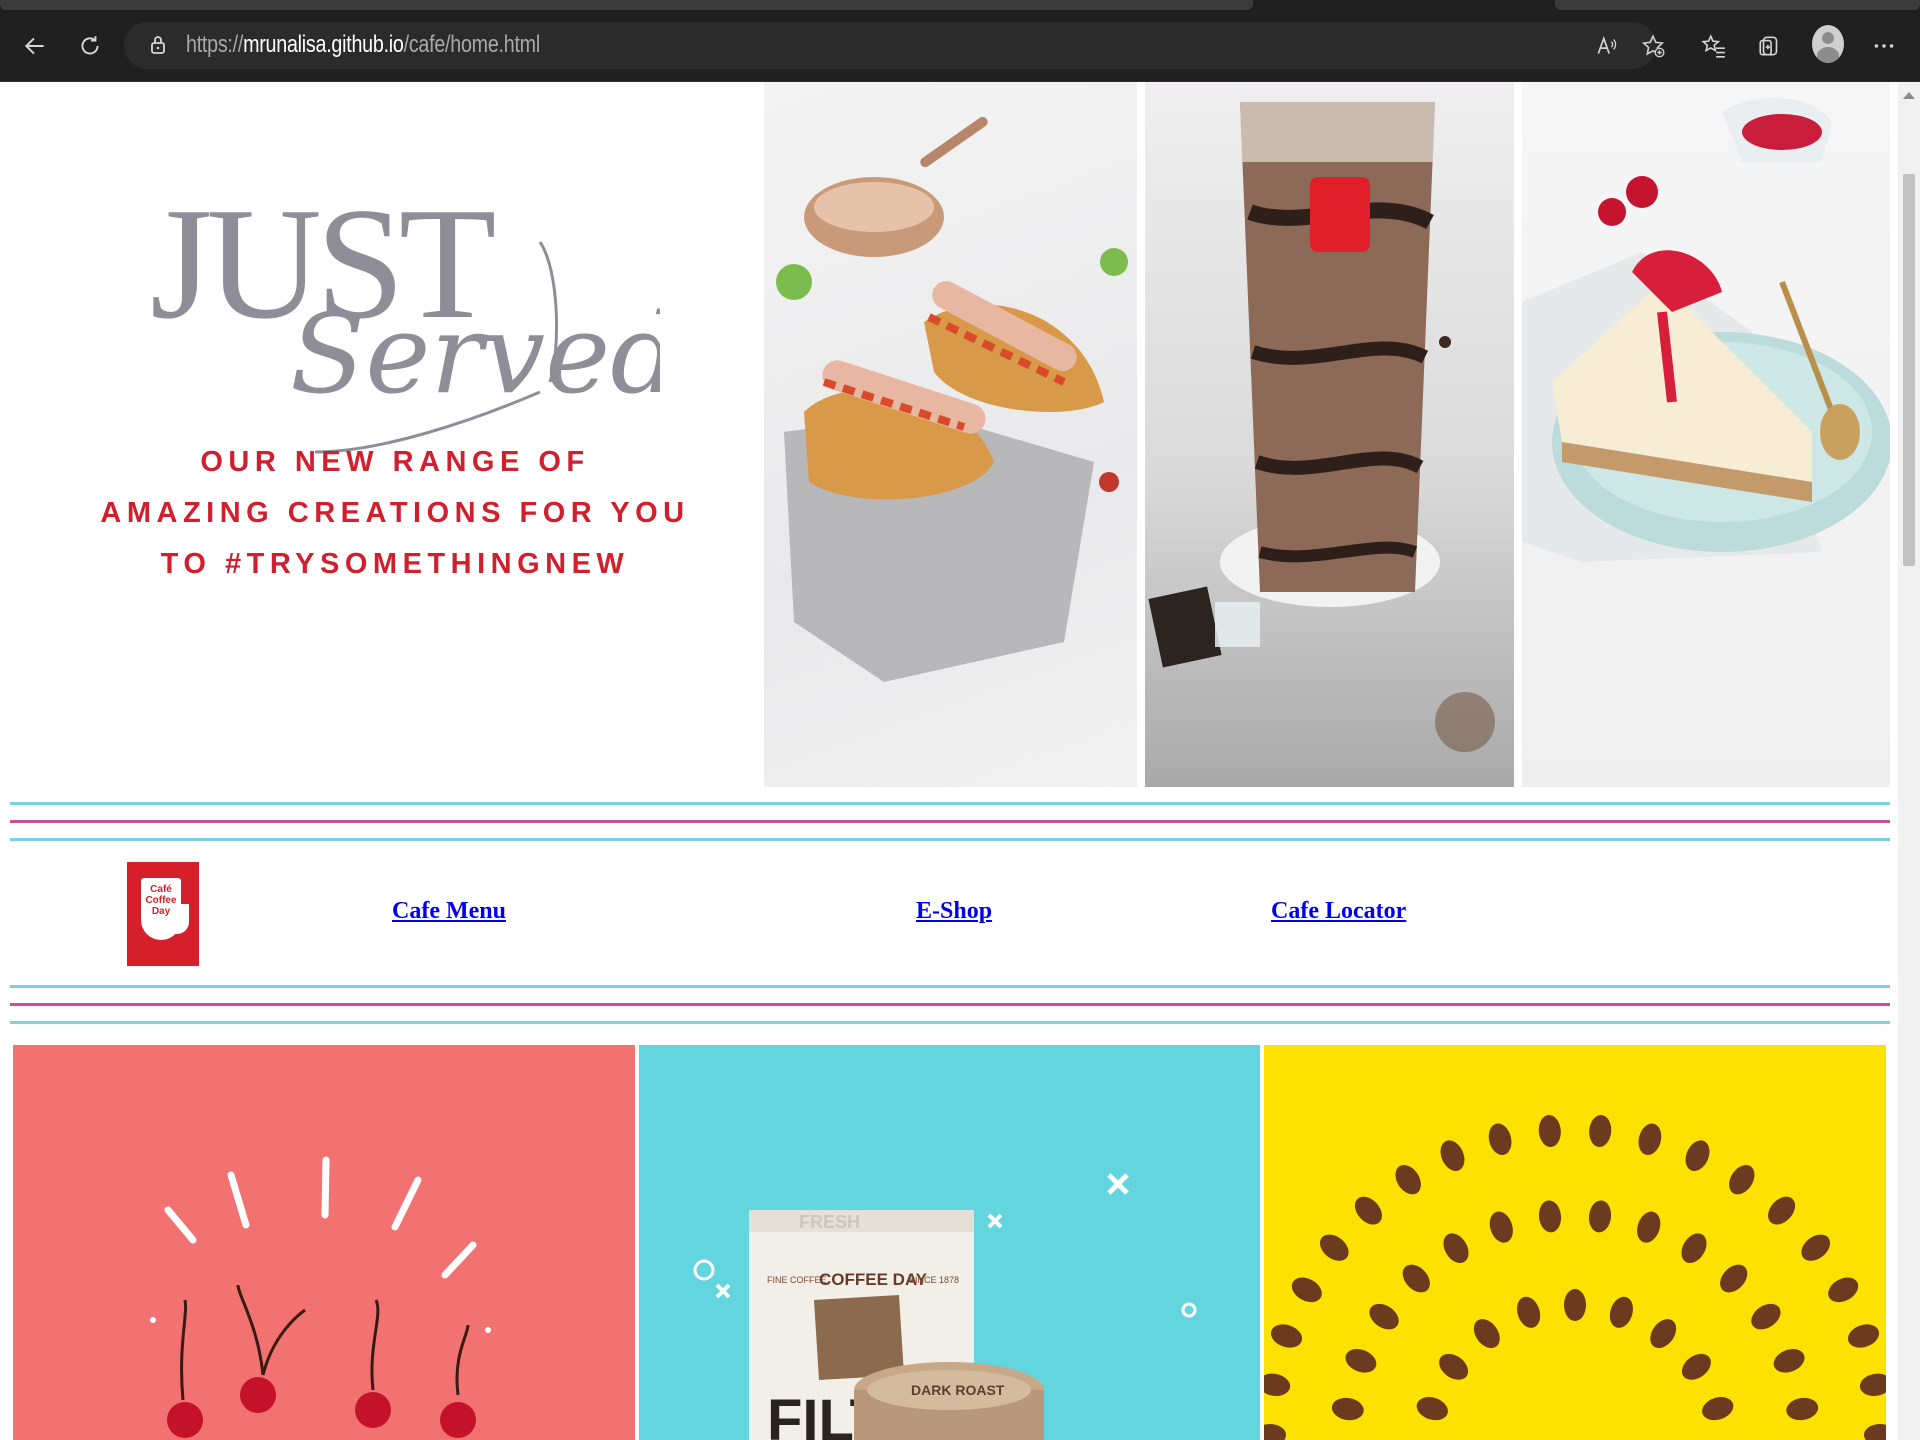 Image resolution: width=1920 pixels, height=1440 pixels. I want to click on nav-eshop-link: E-Shop, so click(954, 911).